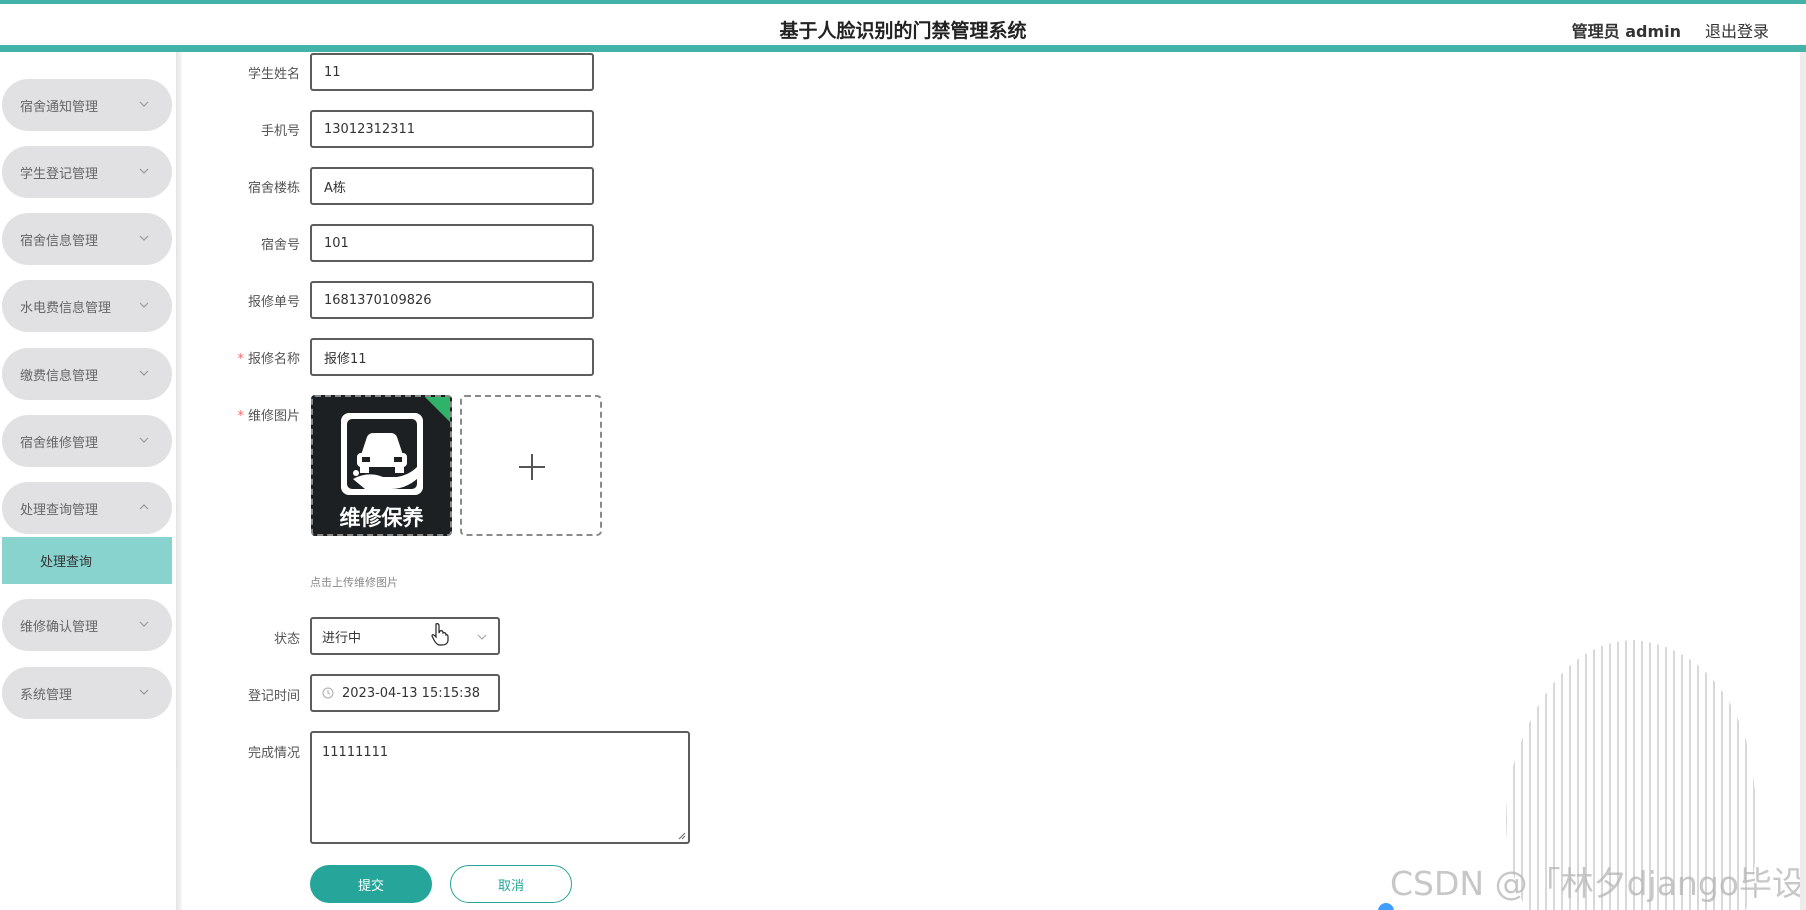  What do you see at coordinates (59, 627) in the screenshot?
I see `sidebar-item-label: 维修确认管理` at bounding box center [59, 627].